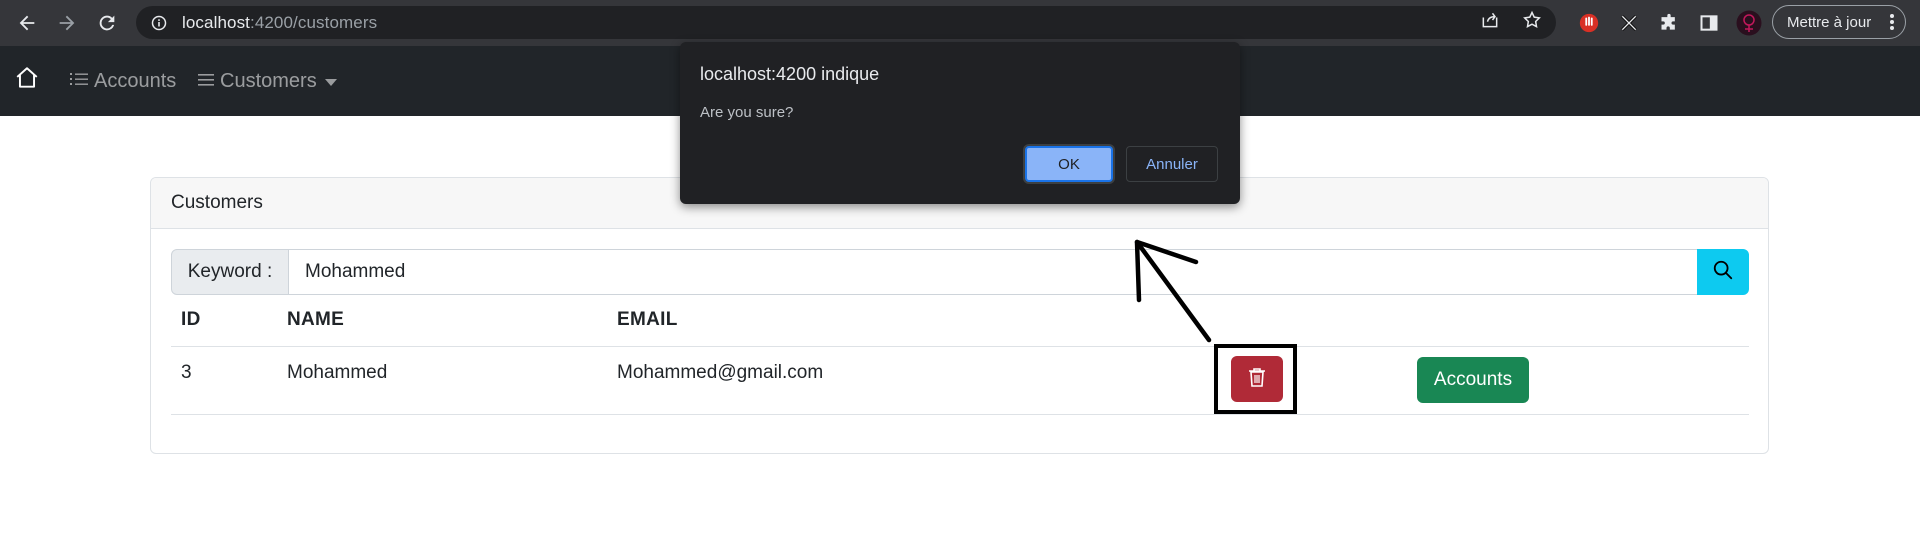  Describe the element at coordinates (747, 112) in the screenshot. I see `dialog-message: Are you sure?` at that location.